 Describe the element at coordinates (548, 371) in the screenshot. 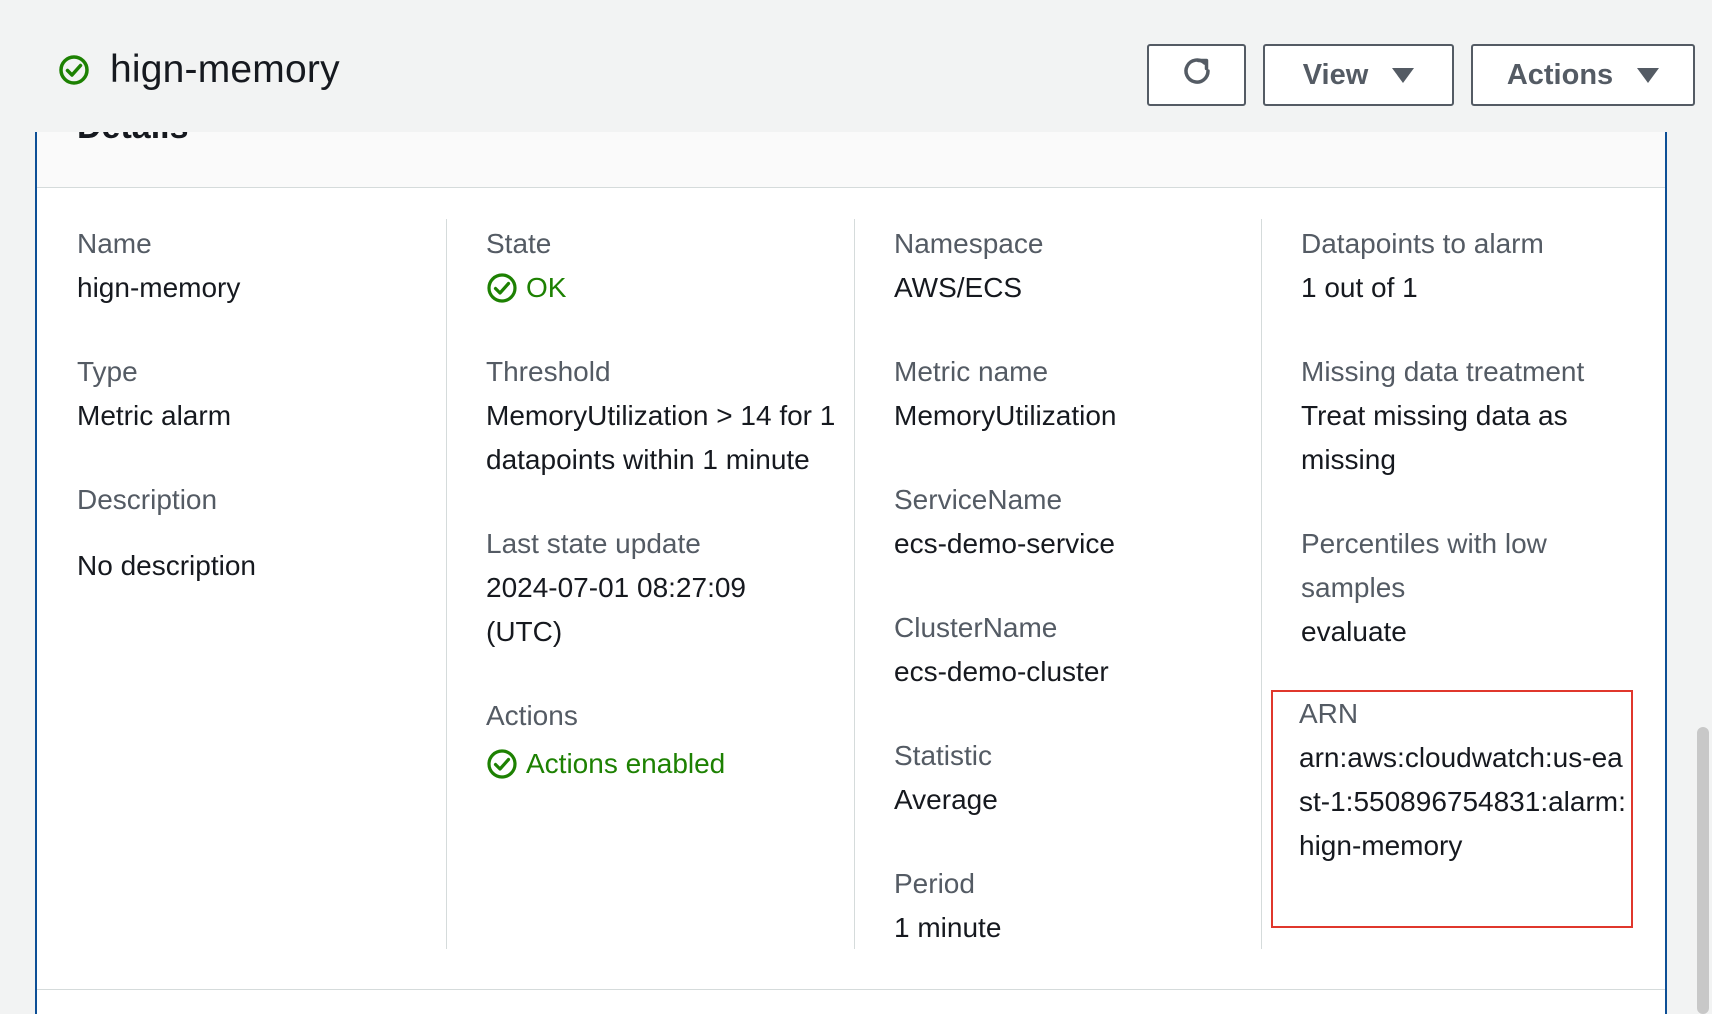

I see `field-label: Threshold` at that location.